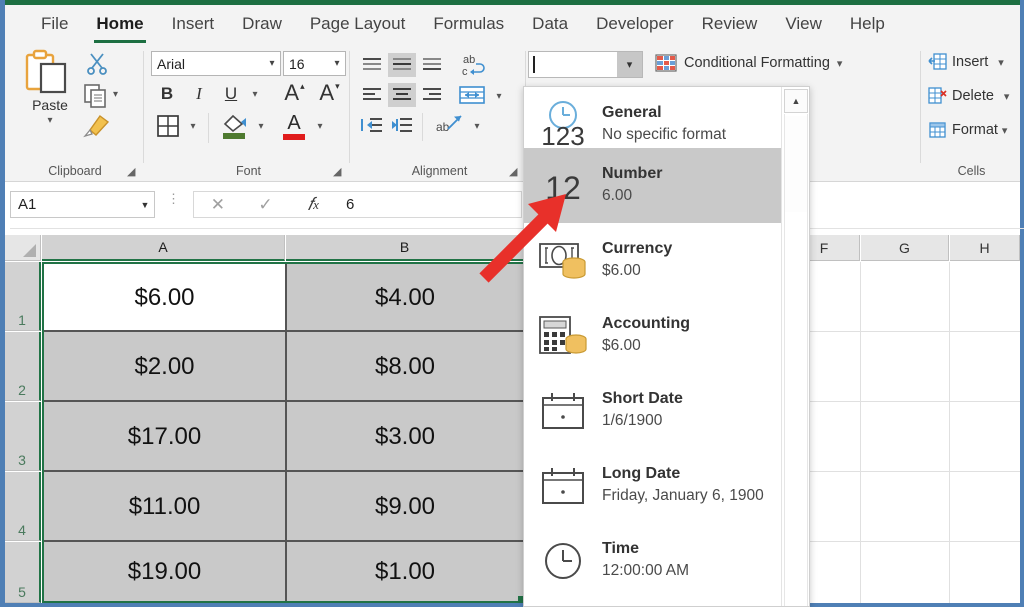 This screenshot has width=1024, height=607. What do you see at coordinates (231, 94) in the screenshot?
I see `underline-button: U` at bounding box center [231, 94].